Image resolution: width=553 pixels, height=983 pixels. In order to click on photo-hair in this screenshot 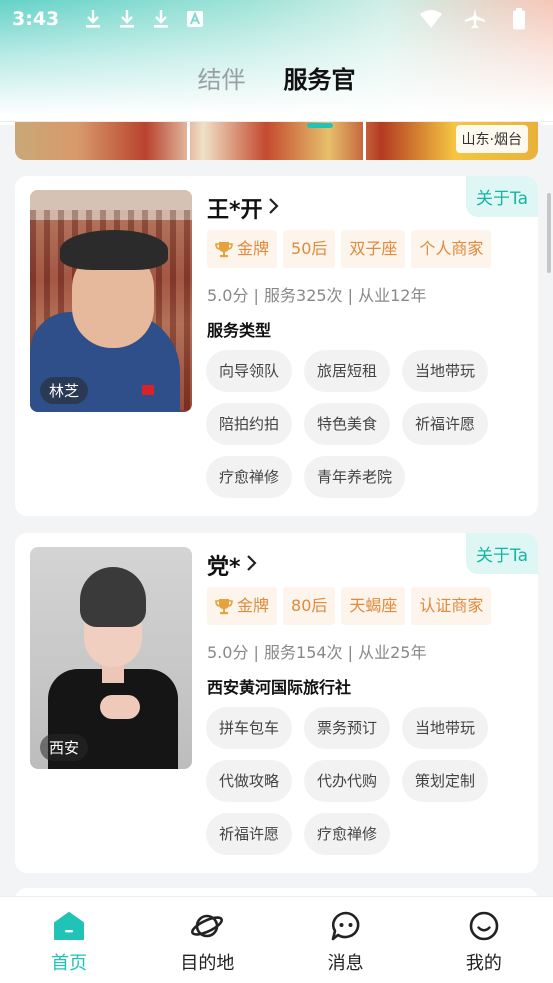, I will do `click(113, 597)`.